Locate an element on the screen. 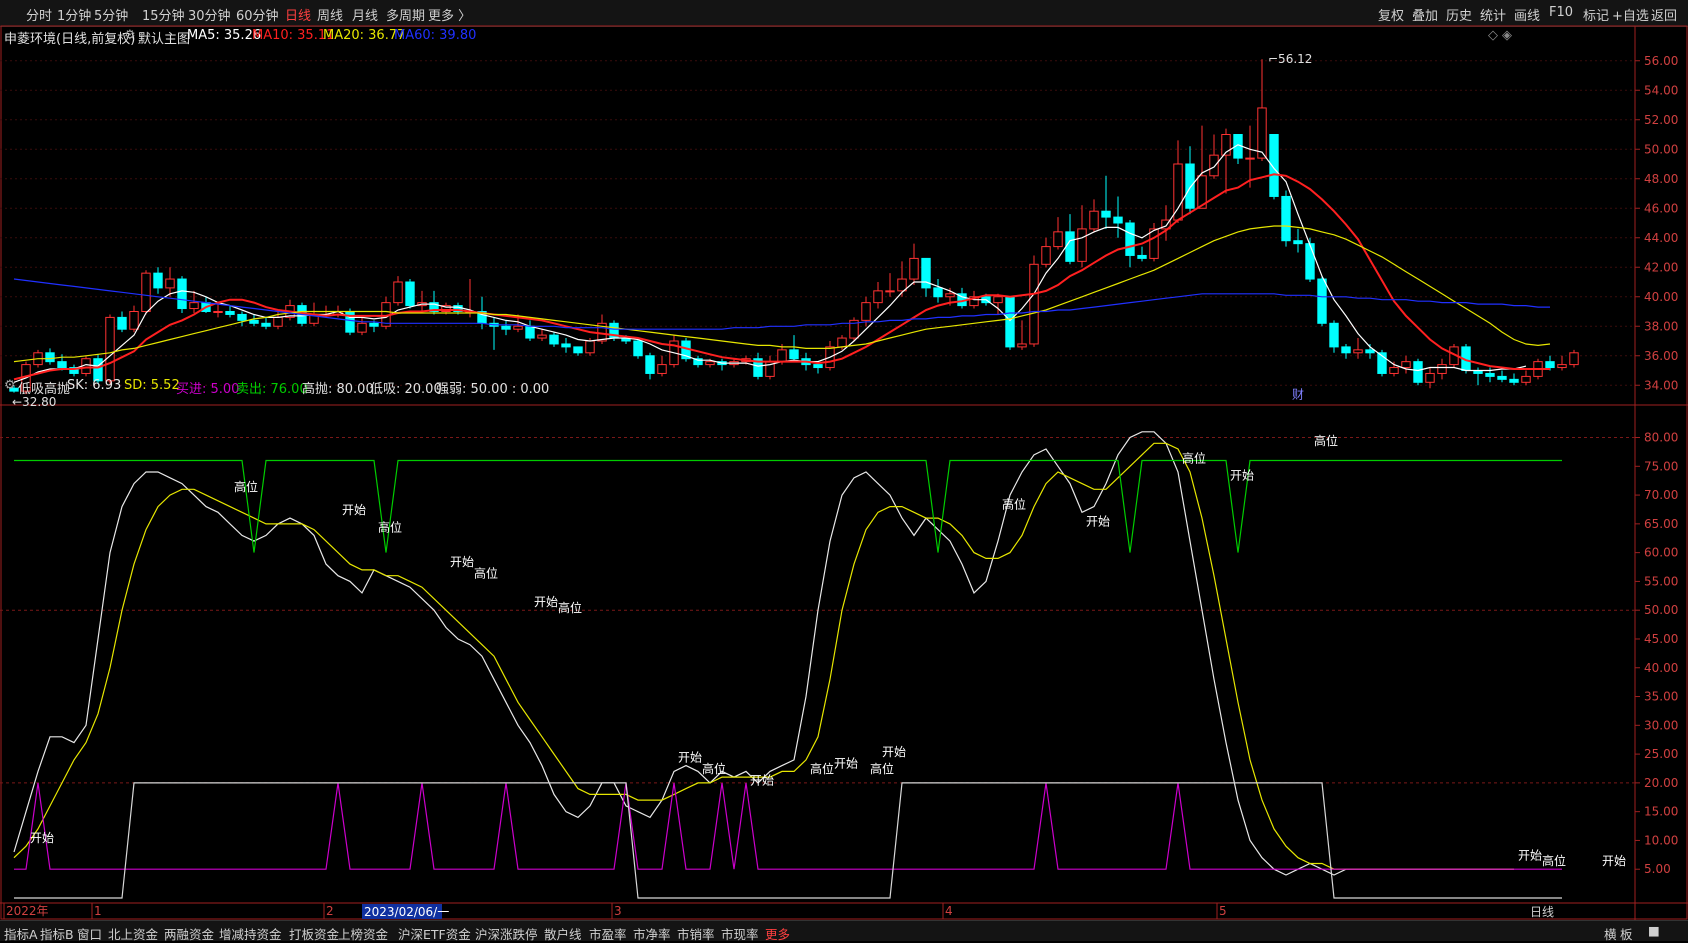  buy-in-value: 买进: 5.00 is located at coordinates (208, 389).